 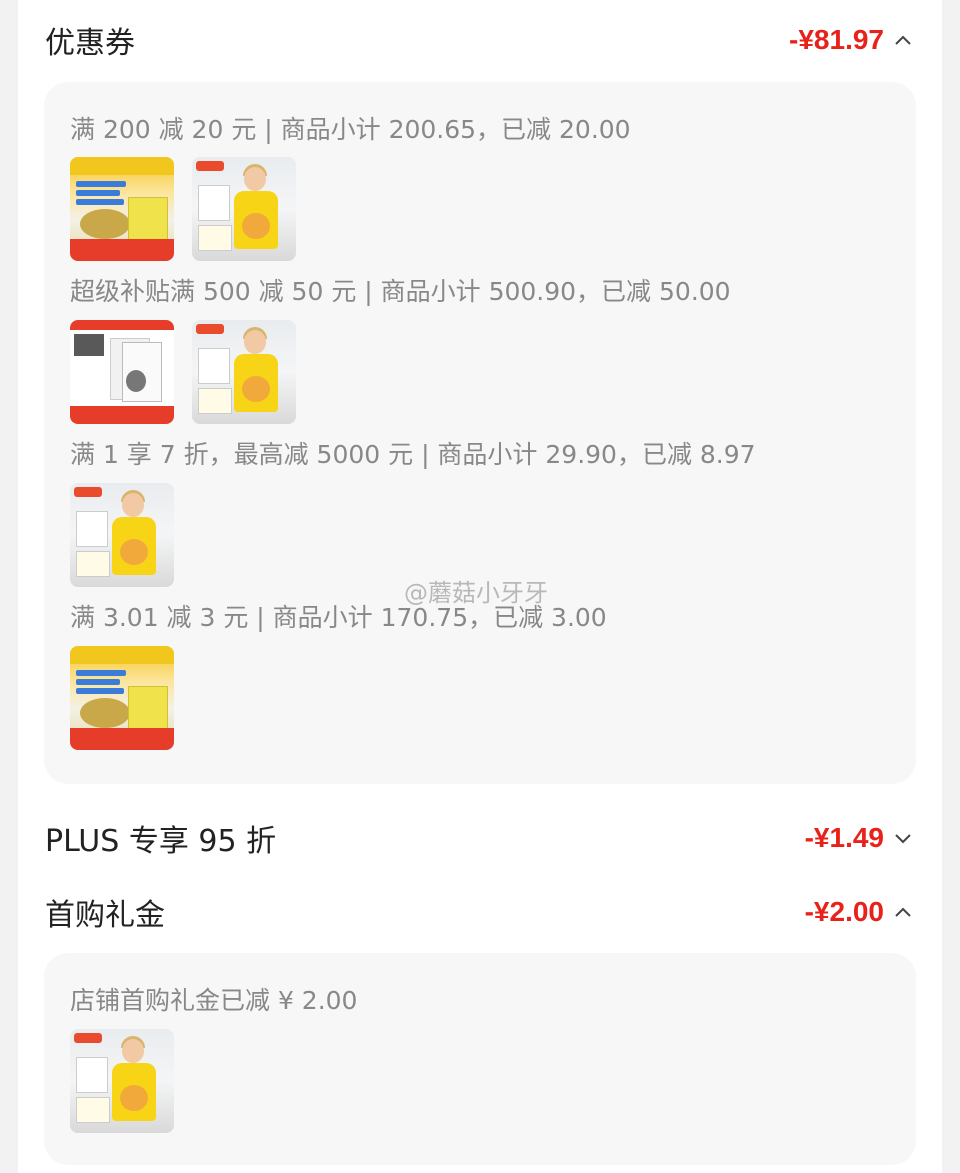 I want to click on first-buy-amount: -¥2.00, so click(x=844, y=911).